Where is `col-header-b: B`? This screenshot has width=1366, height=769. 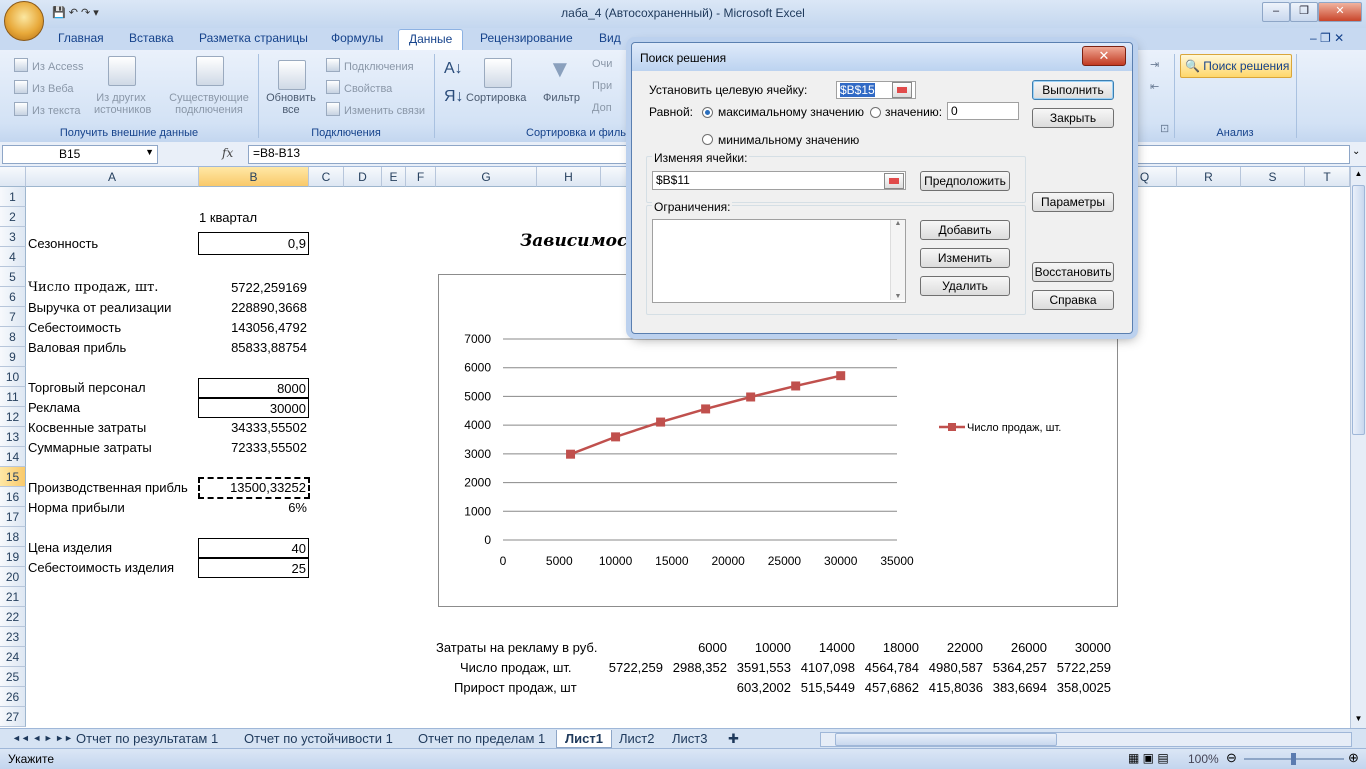 col-header-b: B is located at coordinates (254, 177).